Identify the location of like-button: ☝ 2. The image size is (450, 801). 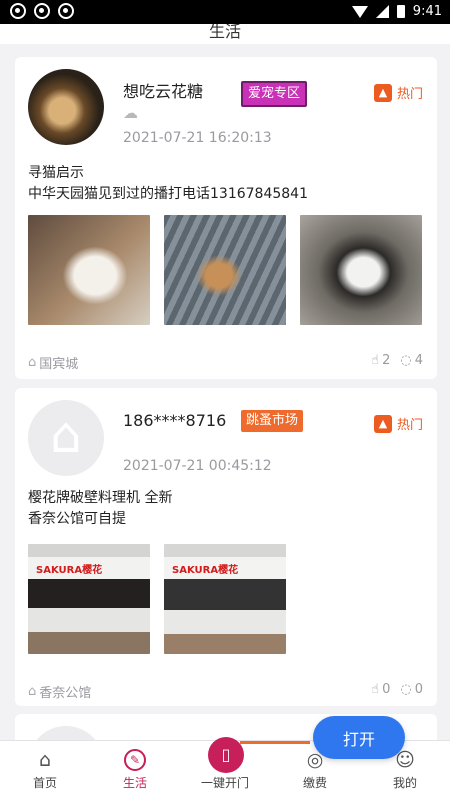
(380, 360).